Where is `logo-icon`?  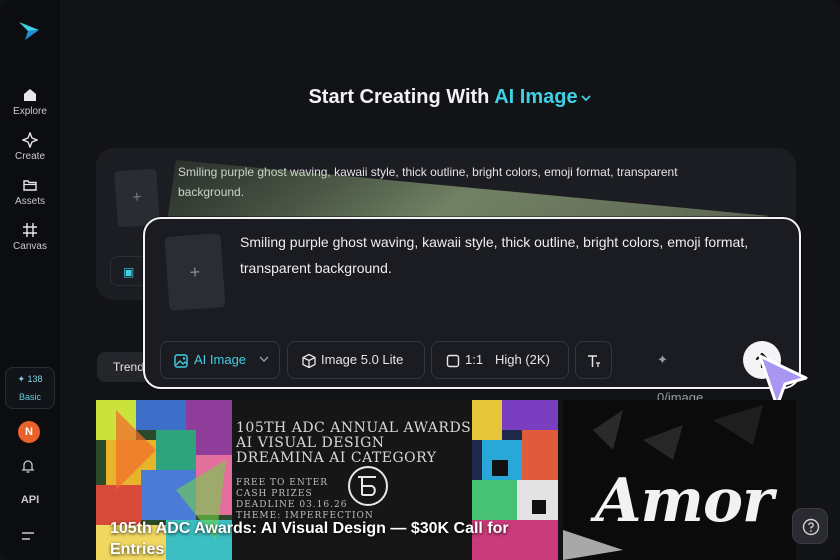 logo-icon is located at coordinates (29, 30).